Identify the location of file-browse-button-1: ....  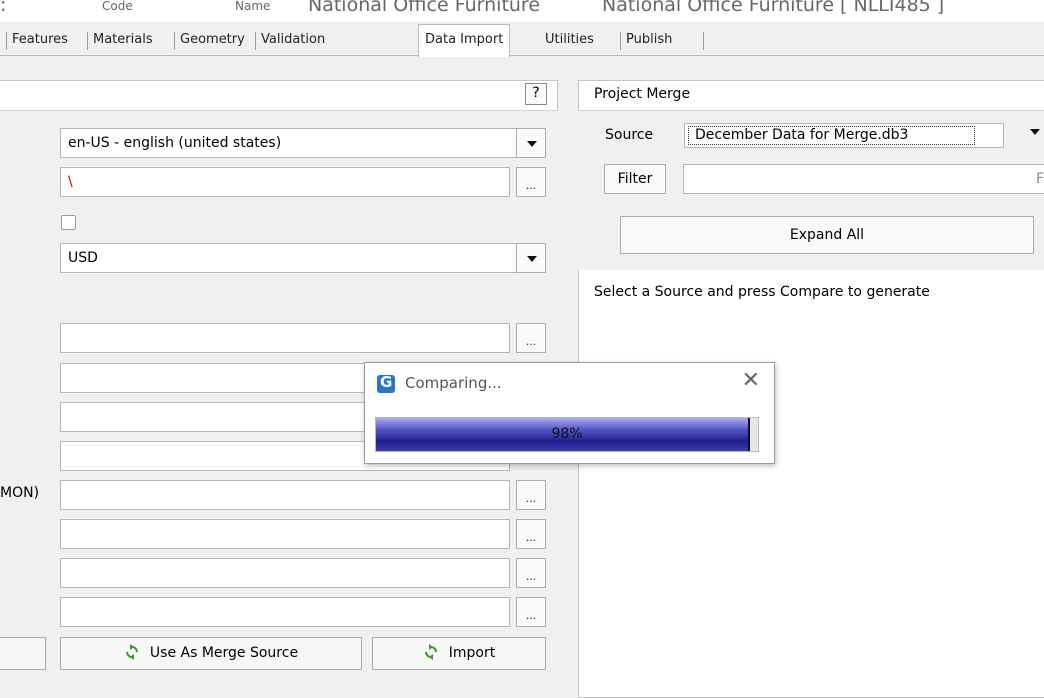
(531, 338).